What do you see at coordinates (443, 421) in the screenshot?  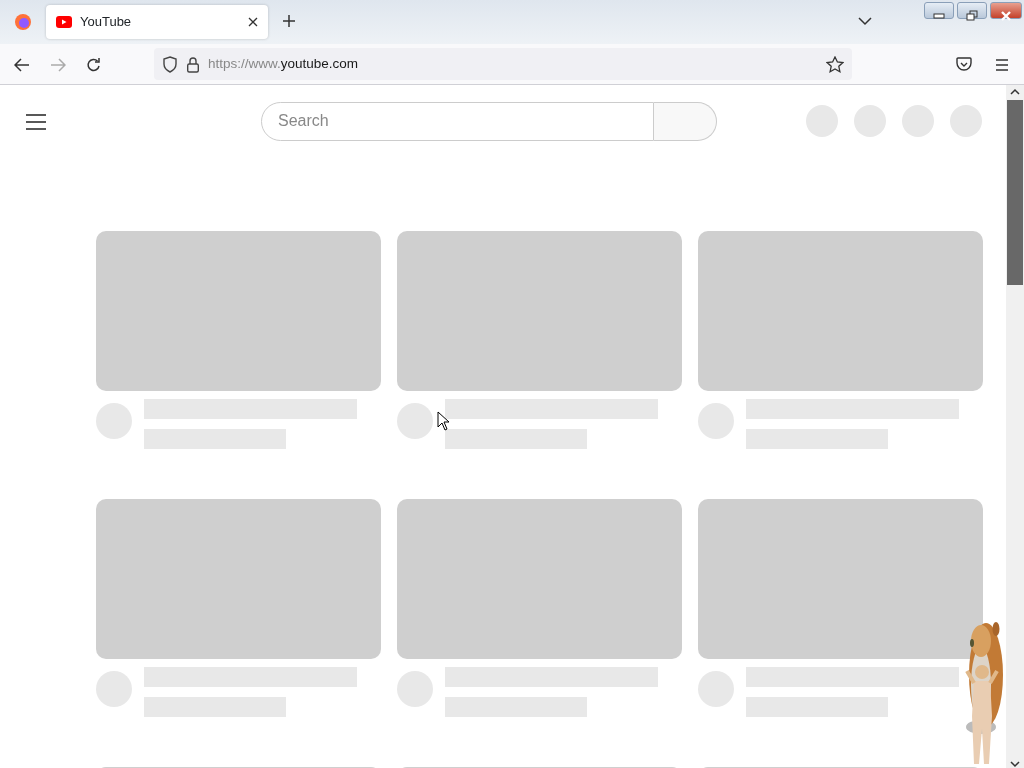 I see `mouse-cursor-icon` at bounding box center [443, 421].